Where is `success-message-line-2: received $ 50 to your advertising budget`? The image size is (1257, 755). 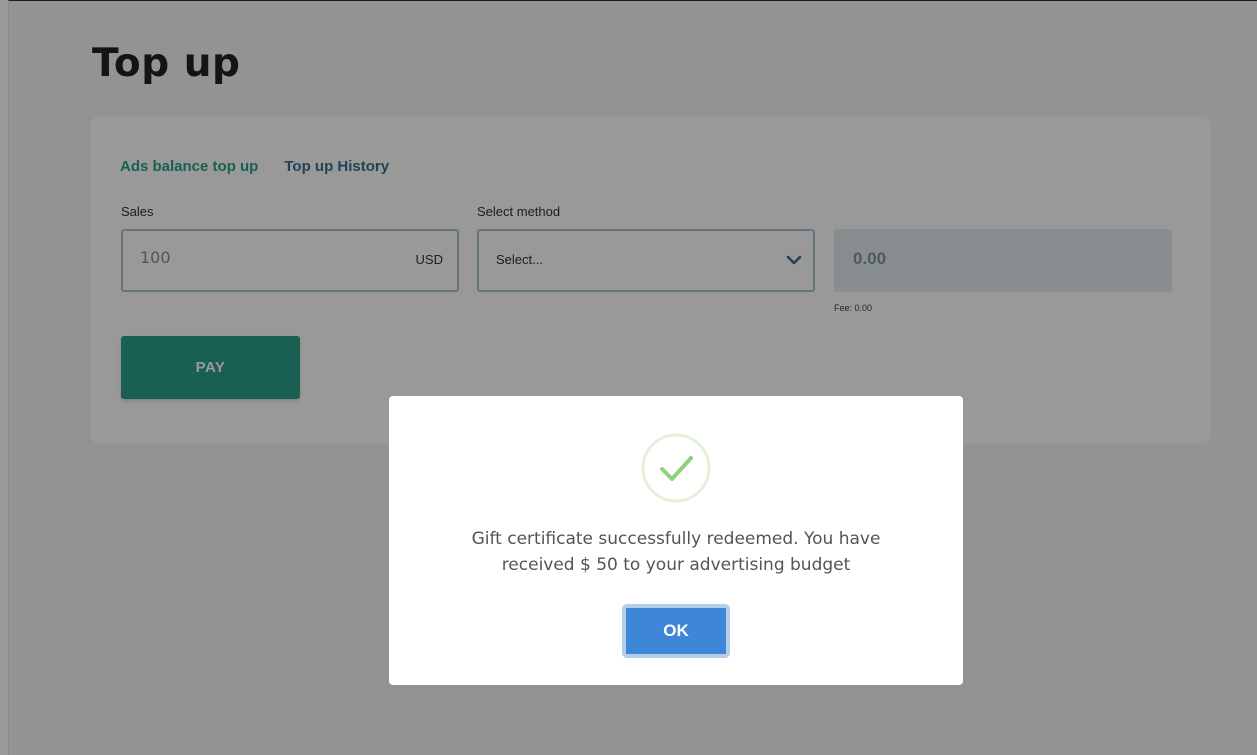 success-message-line-2: received $ 50 to your advertising budget is located at coordinates (676, 565).